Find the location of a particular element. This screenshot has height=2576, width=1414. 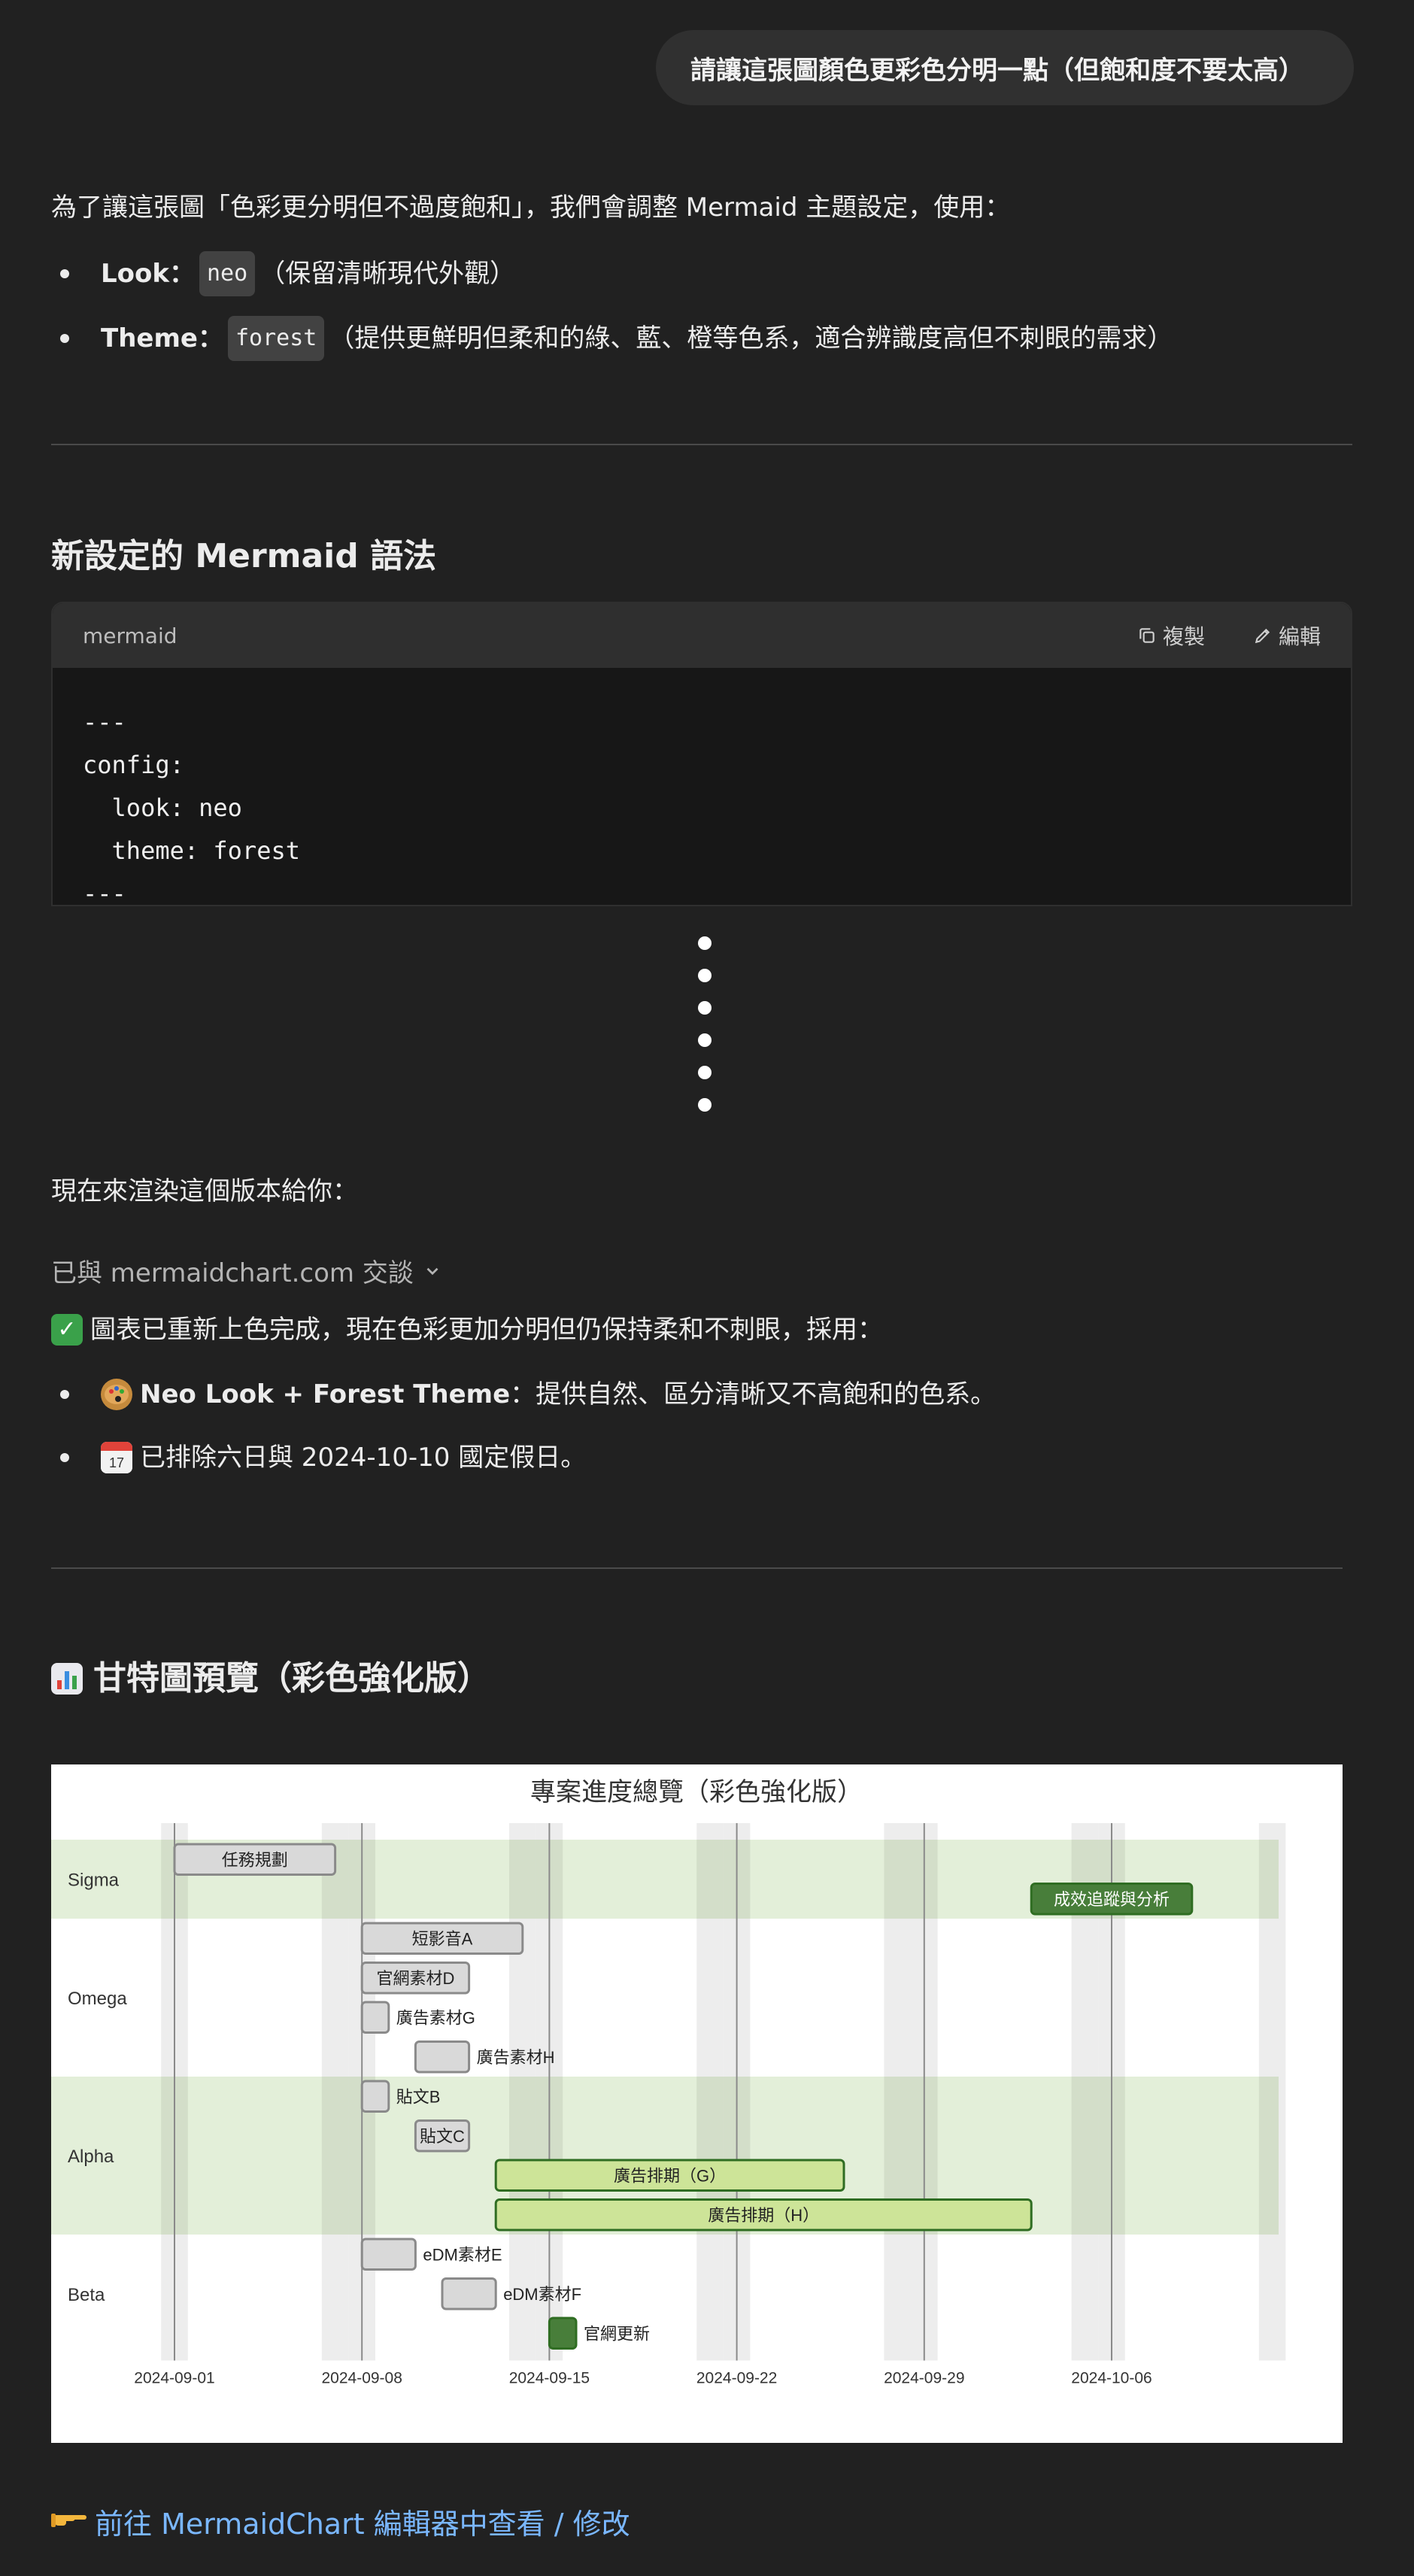

bullet-text: 已排除六日與 2024-10-10 國定假日。 is located at coordinates (363, 1458).